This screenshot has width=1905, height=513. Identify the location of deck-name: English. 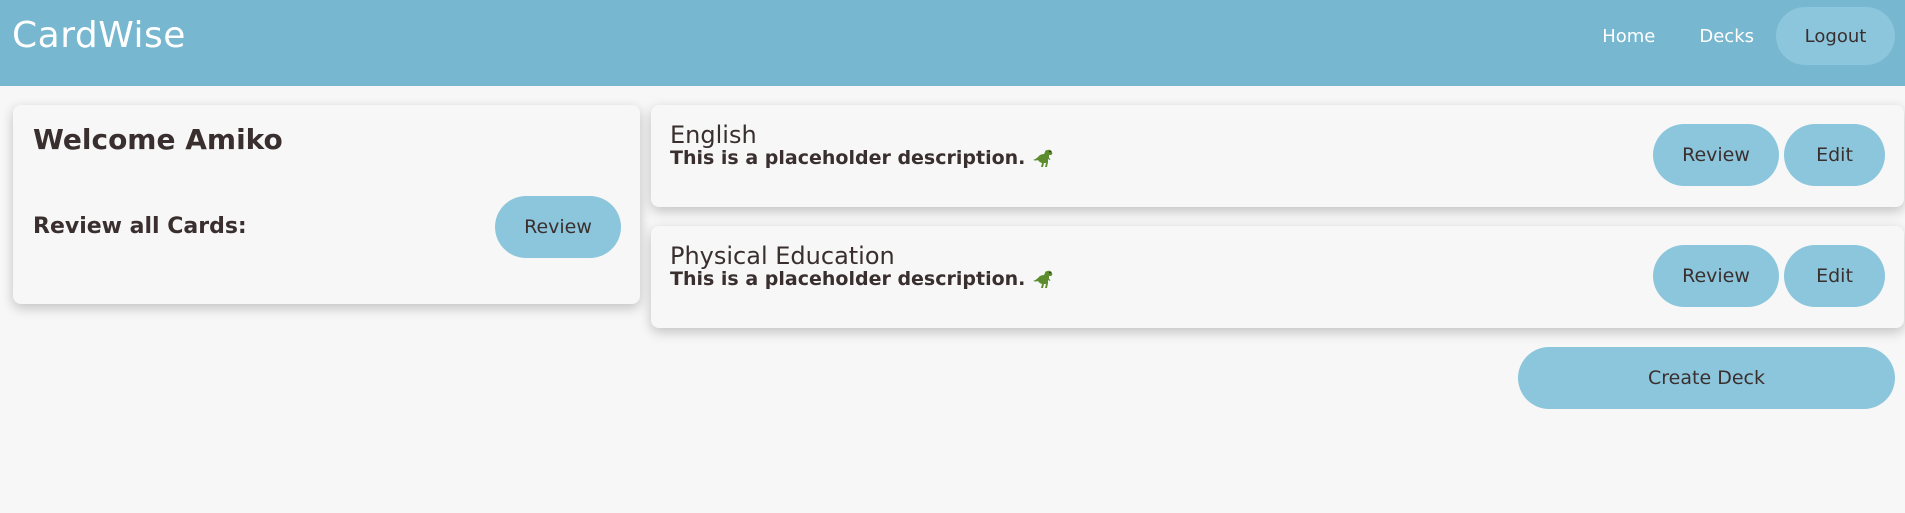
(713, 135).